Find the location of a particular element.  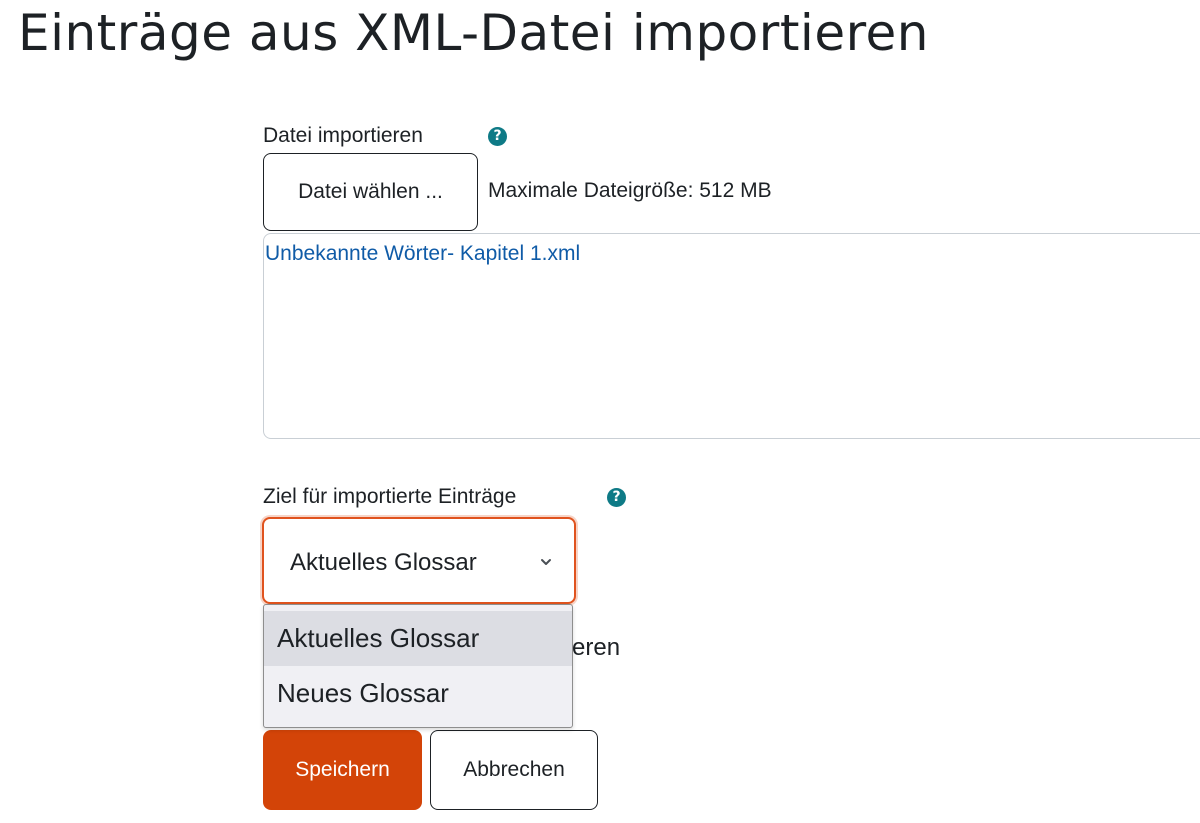

option-new-glossary: Neues Glossar is located at coordinates (418, 693).